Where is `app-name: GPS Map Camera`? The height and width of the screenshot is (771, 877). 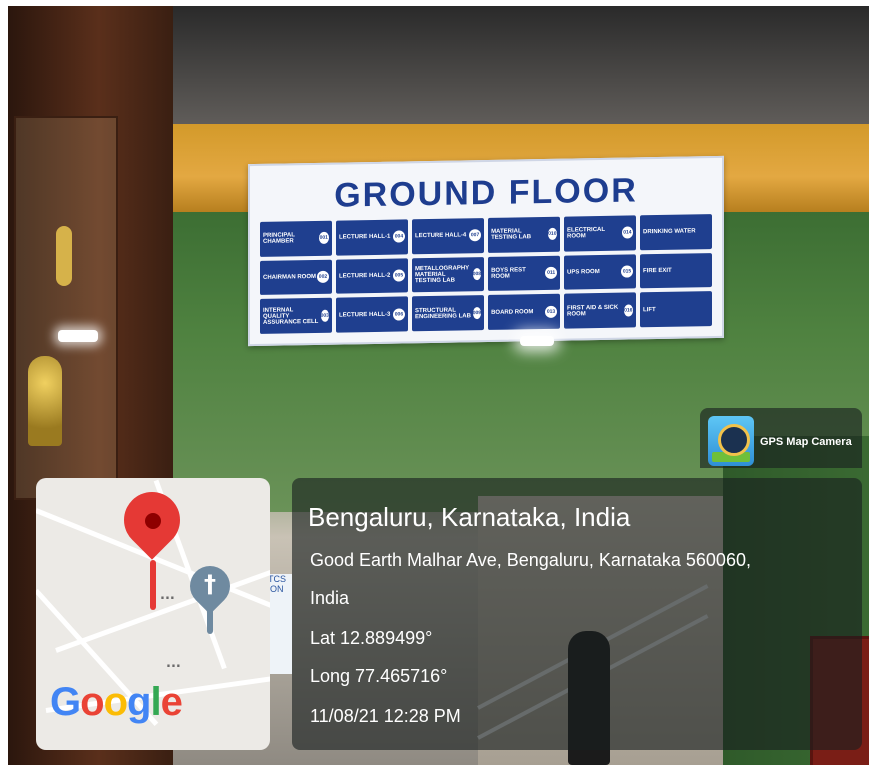 app-name: GPS Map Camera is located at coordinates (806, 442).